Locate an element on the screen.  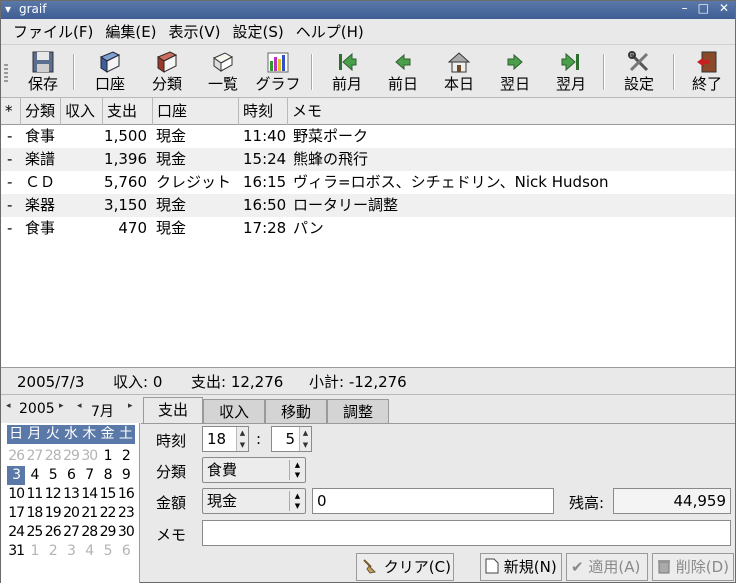
calendar-day: 19 is located at coordinates (53, 513).